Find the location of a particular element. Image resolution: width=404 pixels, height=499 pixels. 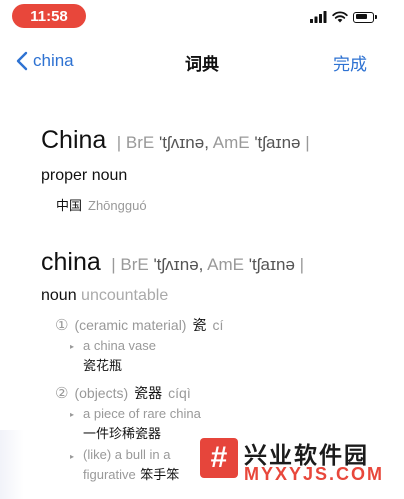

watermark-logo: # is located at coordinates (219, 458).